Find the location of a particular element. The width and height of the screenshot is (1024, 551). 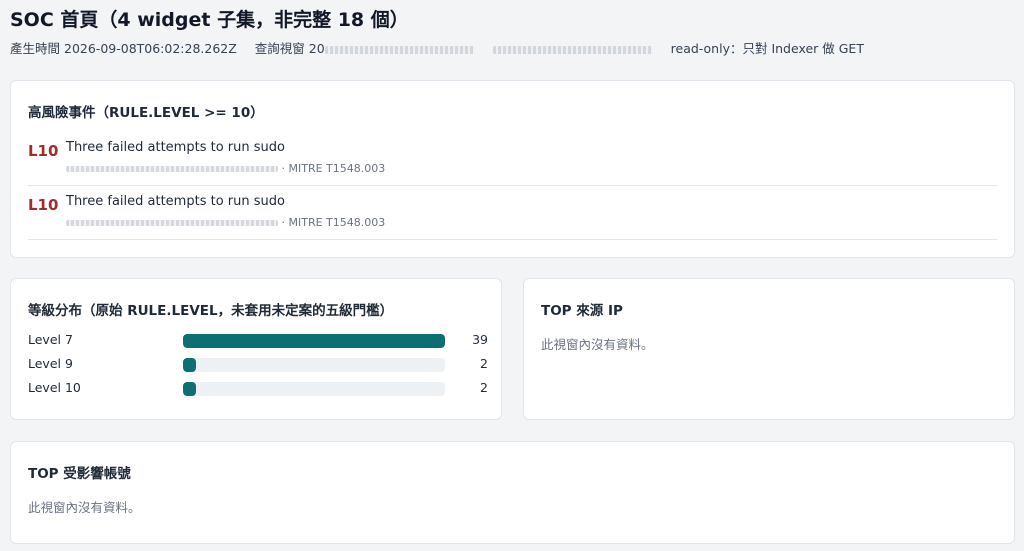

window-value-prefix: 20 is located at coordinates (316, 48).